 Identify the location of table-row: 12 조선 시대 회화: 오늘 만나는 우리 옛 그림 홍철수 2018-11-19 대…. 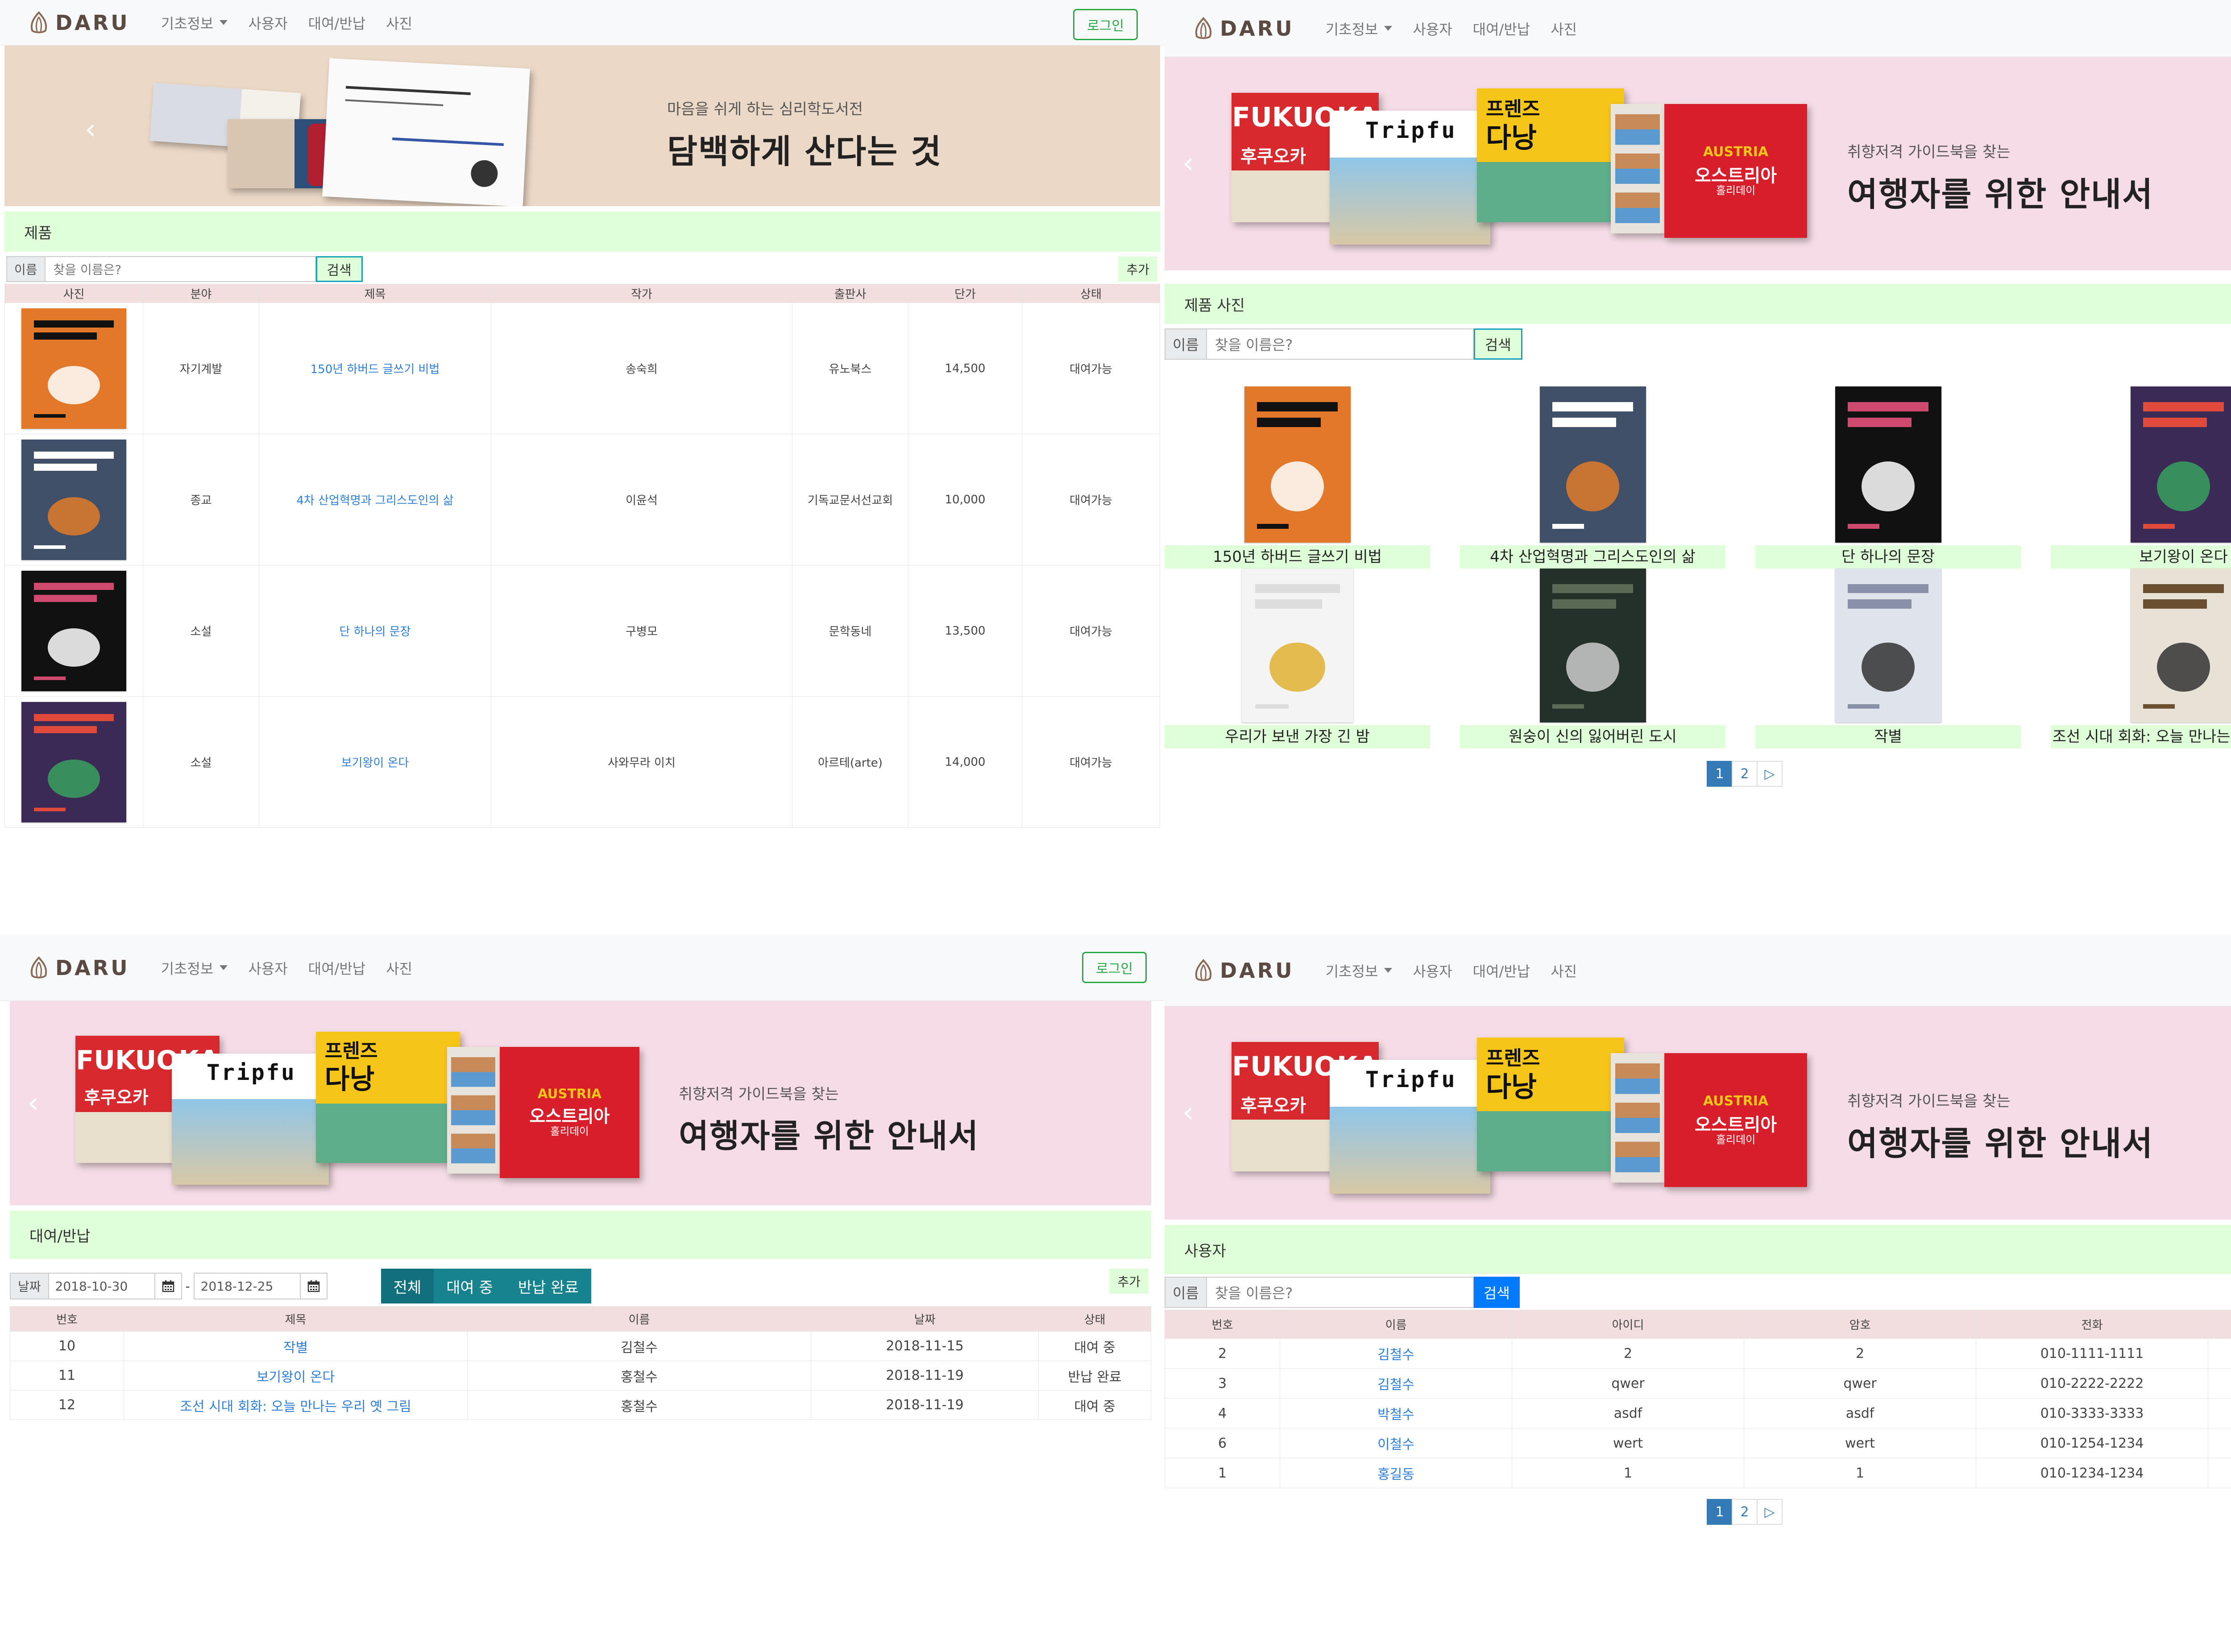
(580, 1405).